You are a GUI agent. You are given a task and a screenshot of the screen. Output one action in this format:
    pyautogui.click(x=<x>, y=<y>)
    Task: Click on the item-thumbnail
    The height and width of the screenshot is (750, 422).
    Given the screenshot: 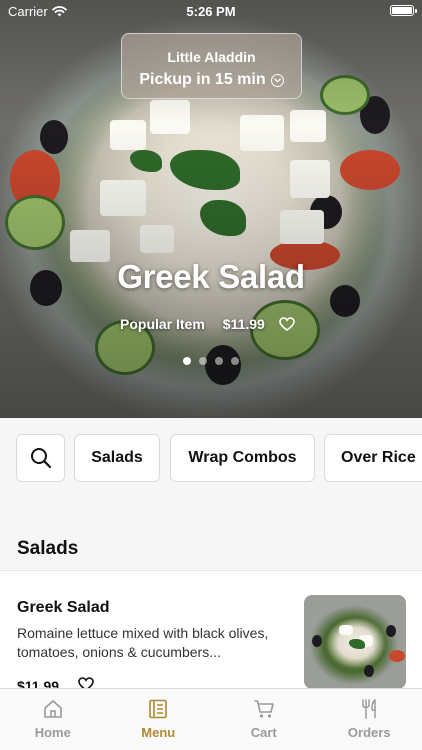 What is the action you would take?
    pyautogui.click(x=355, y=642)
    